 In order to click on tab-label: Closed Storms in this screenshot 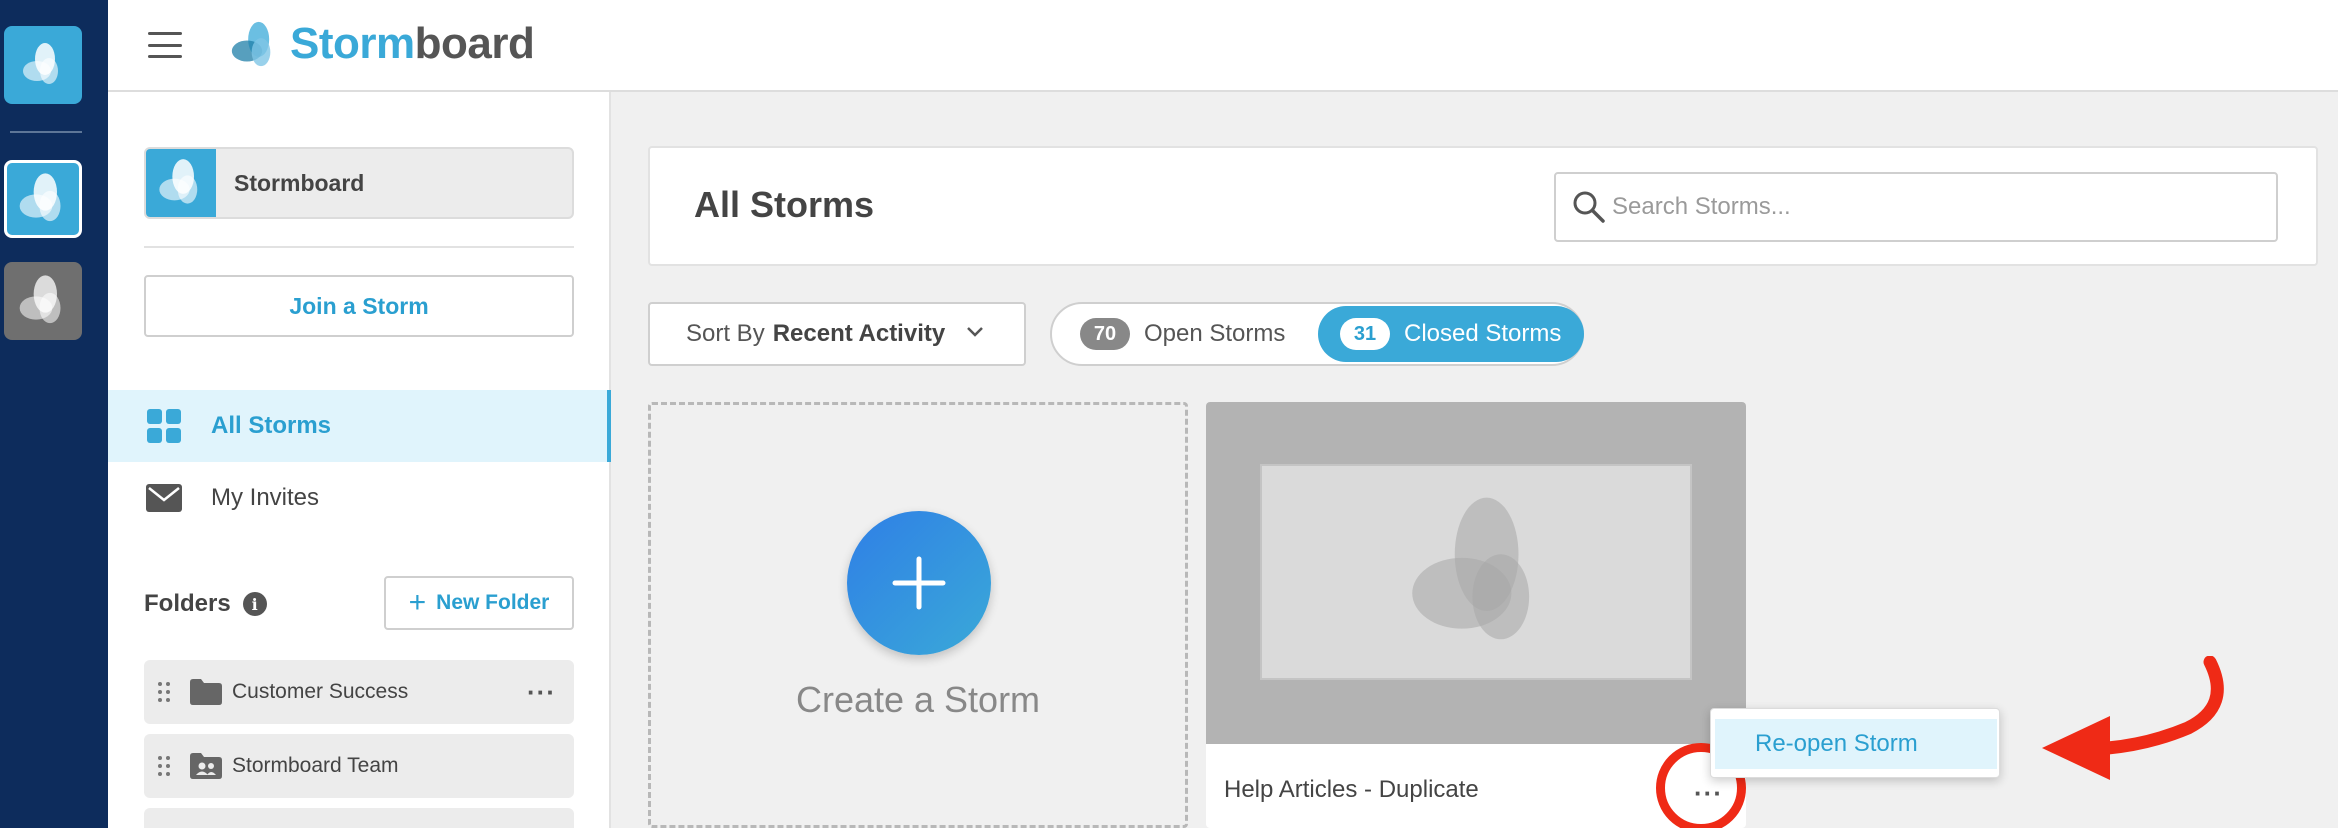, I will do `click(1483, 333)`.